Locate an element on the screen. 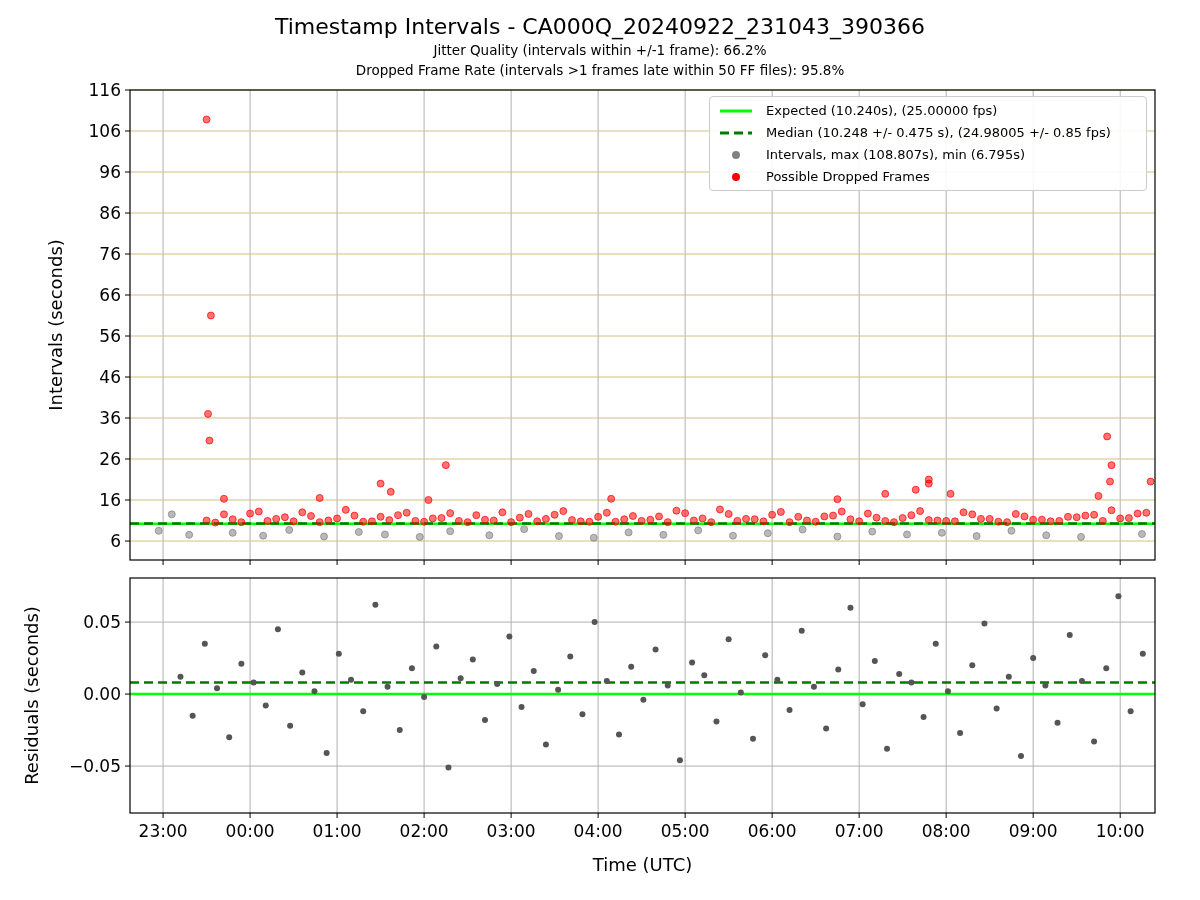 The height and width of the screenshot is (900, 1200). chart-subtitle: Jitter Quality (intervals within +/-1 frame): 66.2% is located at coordinates (600, 50).